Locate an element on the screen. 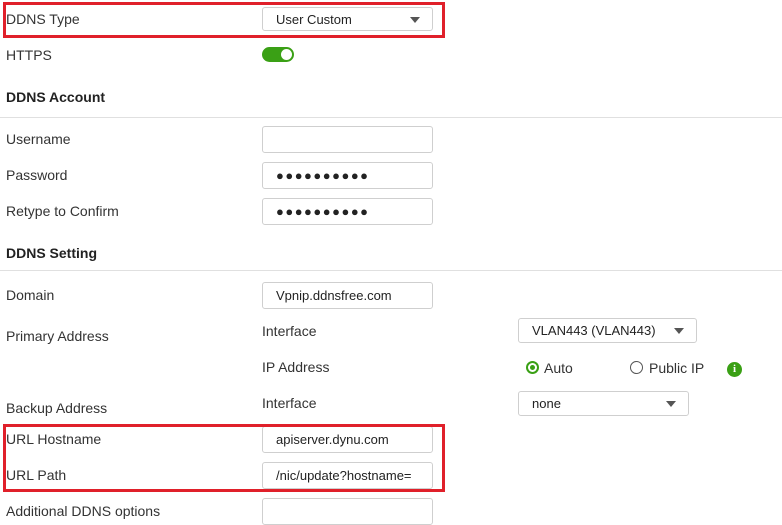 The height and width of the screenshot is (525, 782). radio-dot is located at coordinates (532, 367).